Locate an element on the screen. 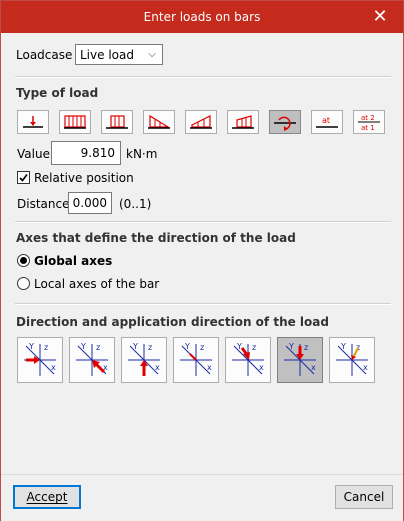 This screenshot has height=521, width=404. direction-general-icon: Yzx is located at coordinates (352, 359).